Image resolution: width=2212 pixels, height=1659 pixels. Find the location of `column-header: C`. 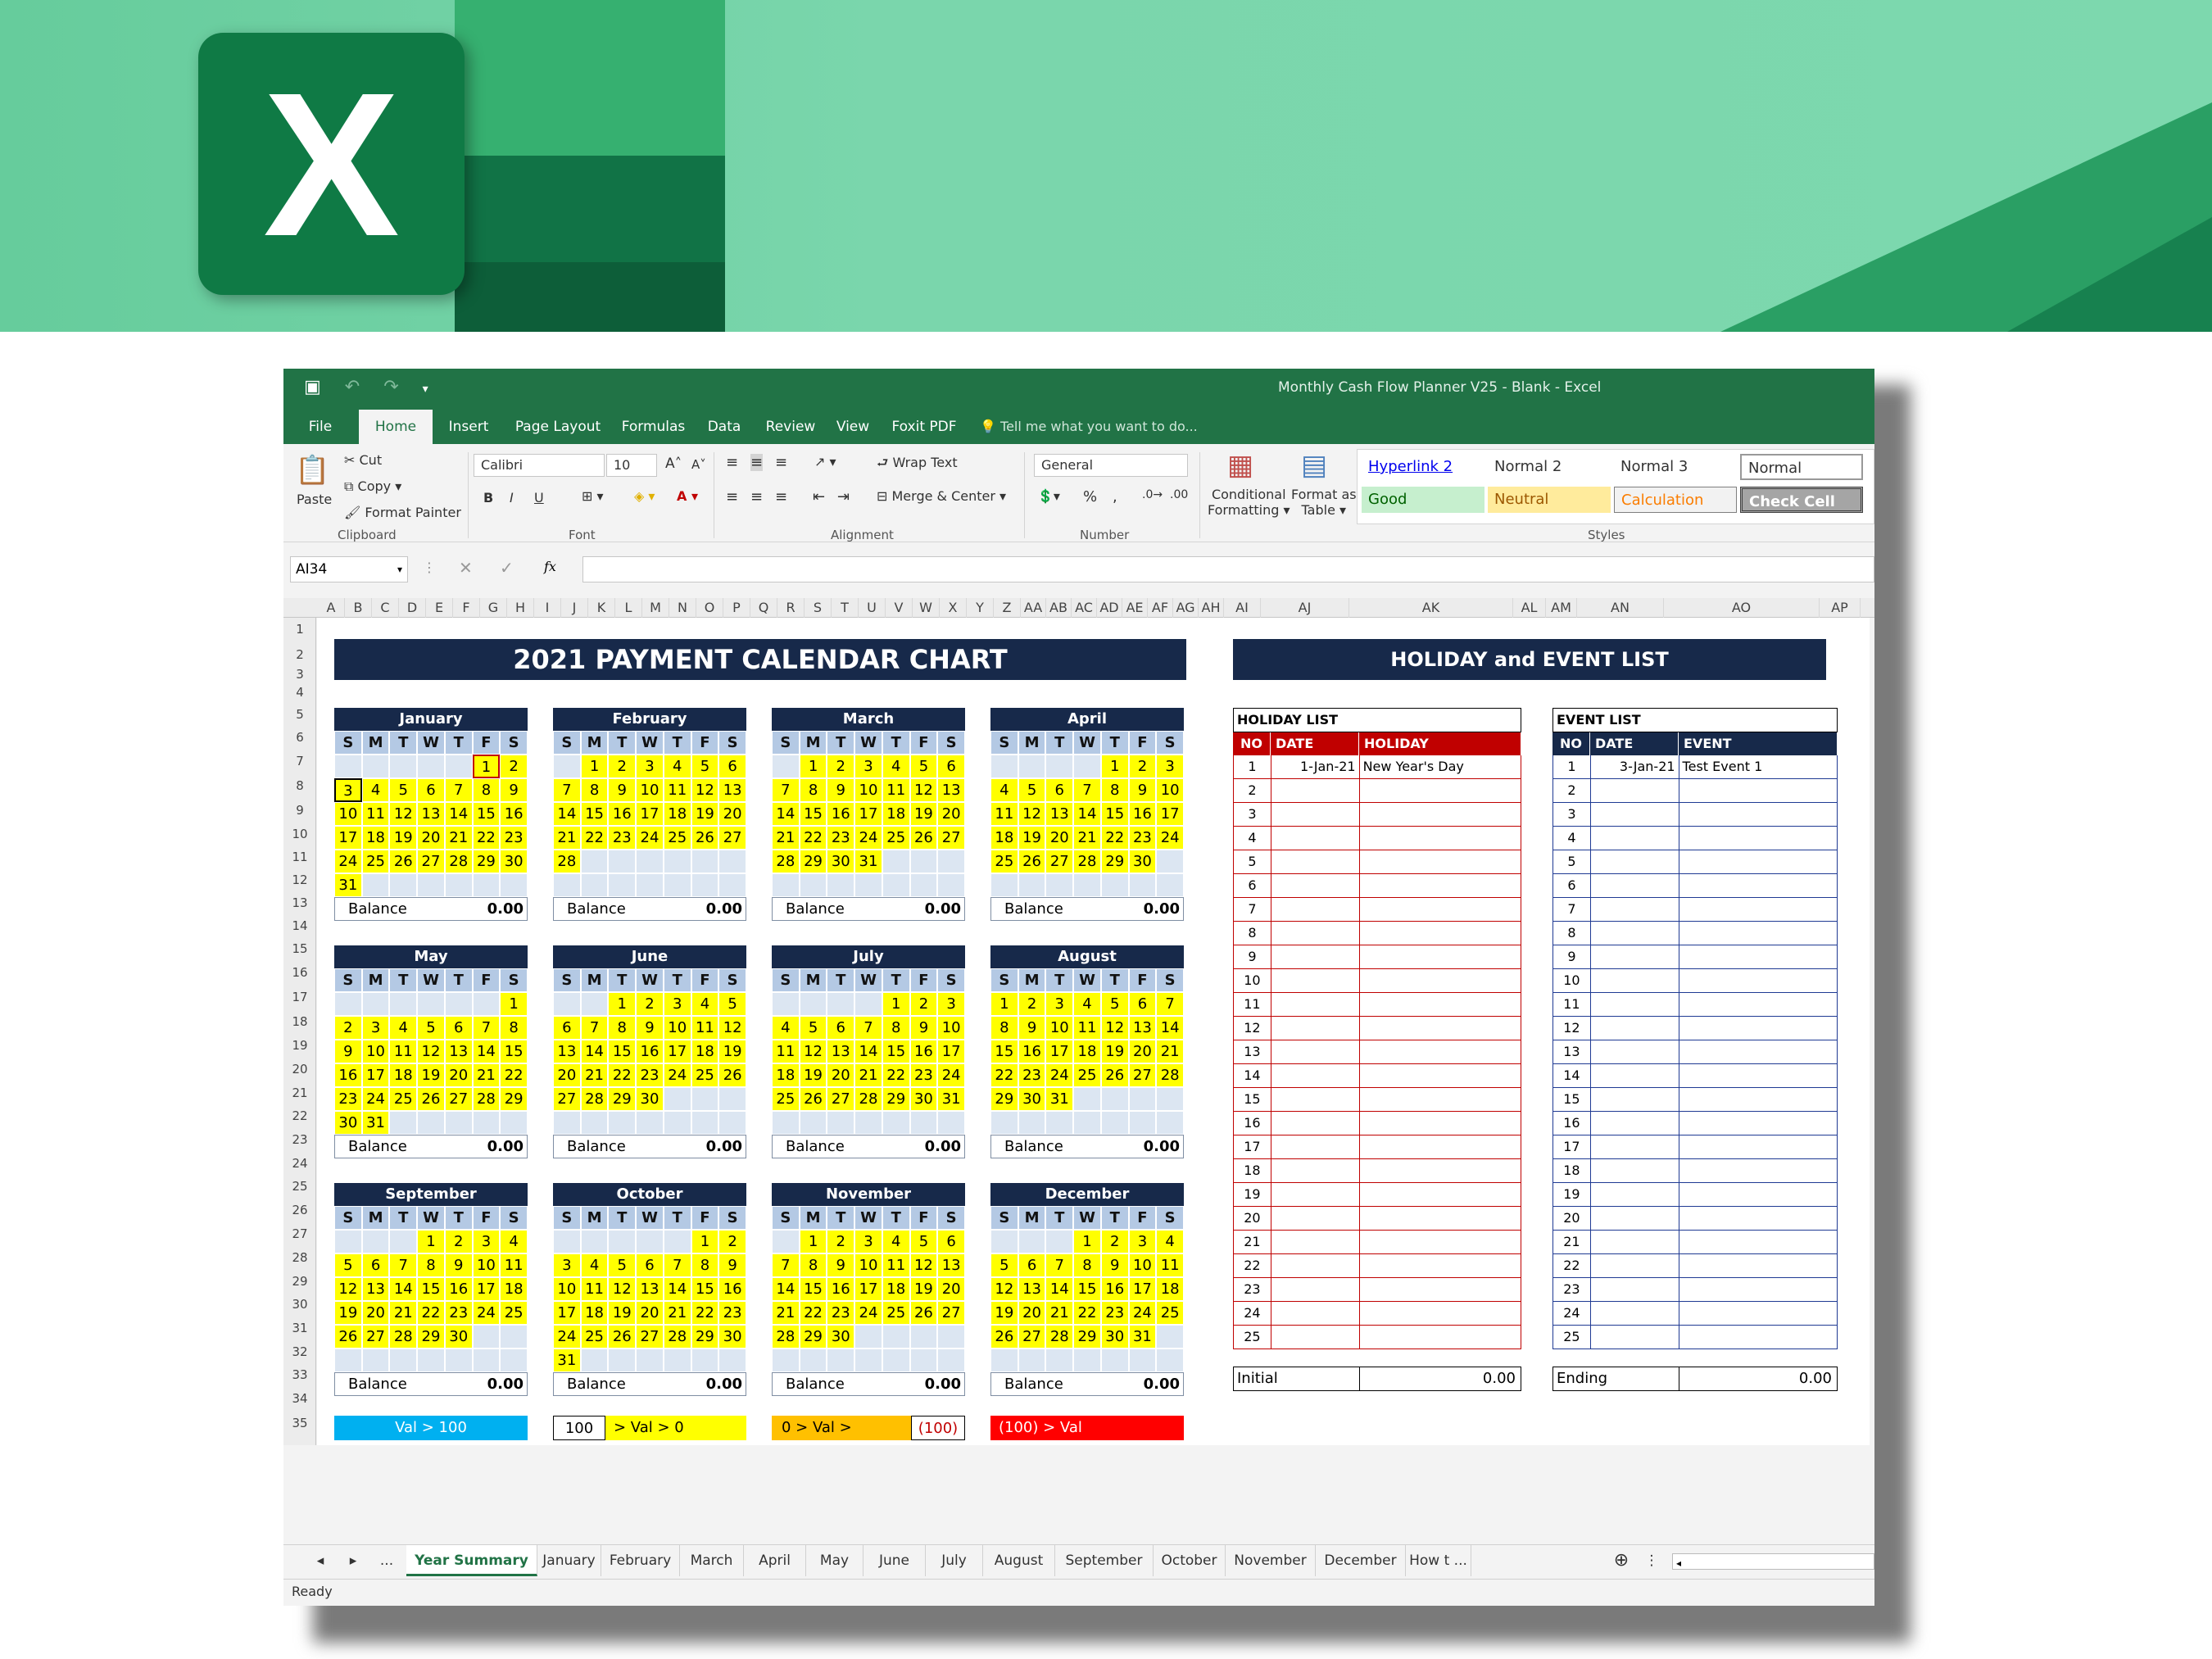

column-header: C is located at coordinates (385, 608).